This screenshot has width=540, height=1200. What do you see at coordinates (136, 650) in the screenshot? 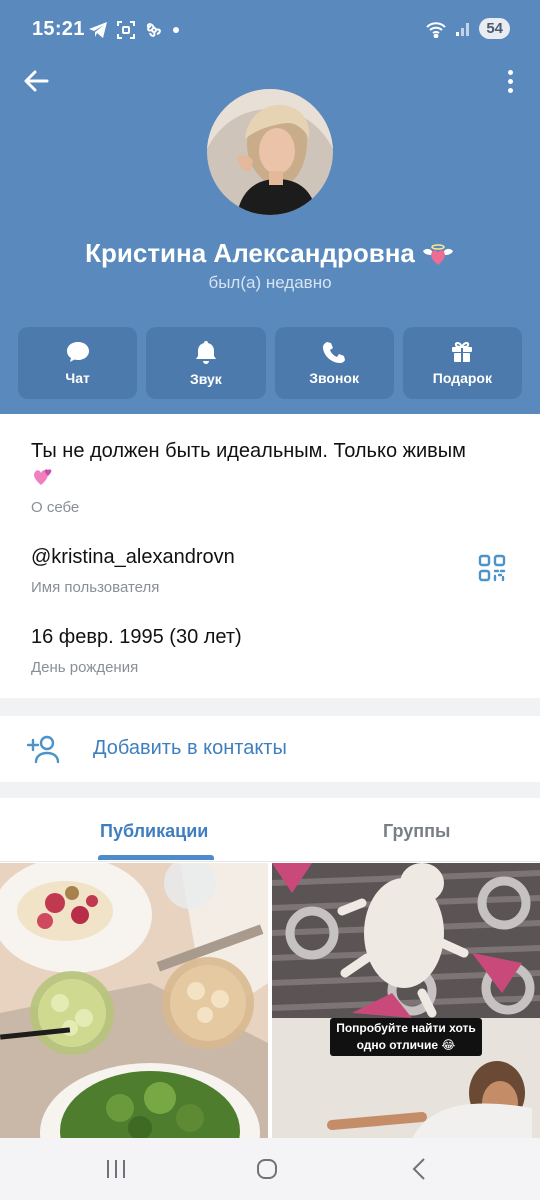
I see `birthday-row: 16 февр. 1995 (30 лет) День рождения` at bounding box center [136, 650].